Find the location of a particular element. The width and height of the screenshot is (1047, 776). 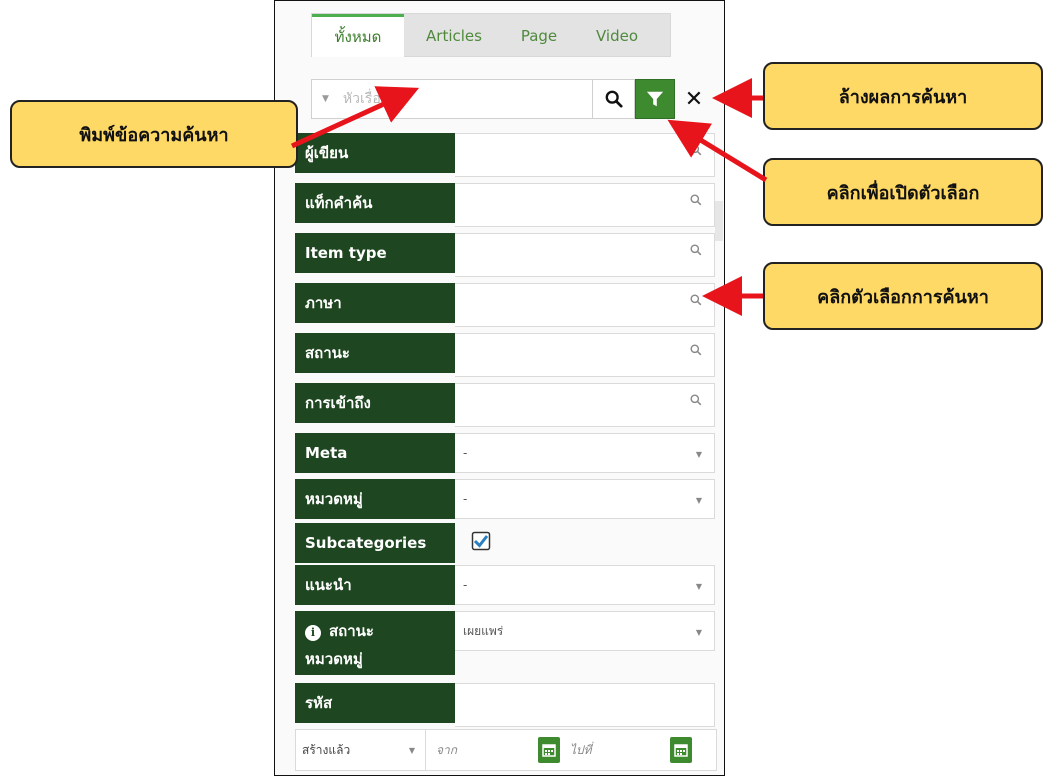

category-select: - ▼ is located at coordinates (585, 499).